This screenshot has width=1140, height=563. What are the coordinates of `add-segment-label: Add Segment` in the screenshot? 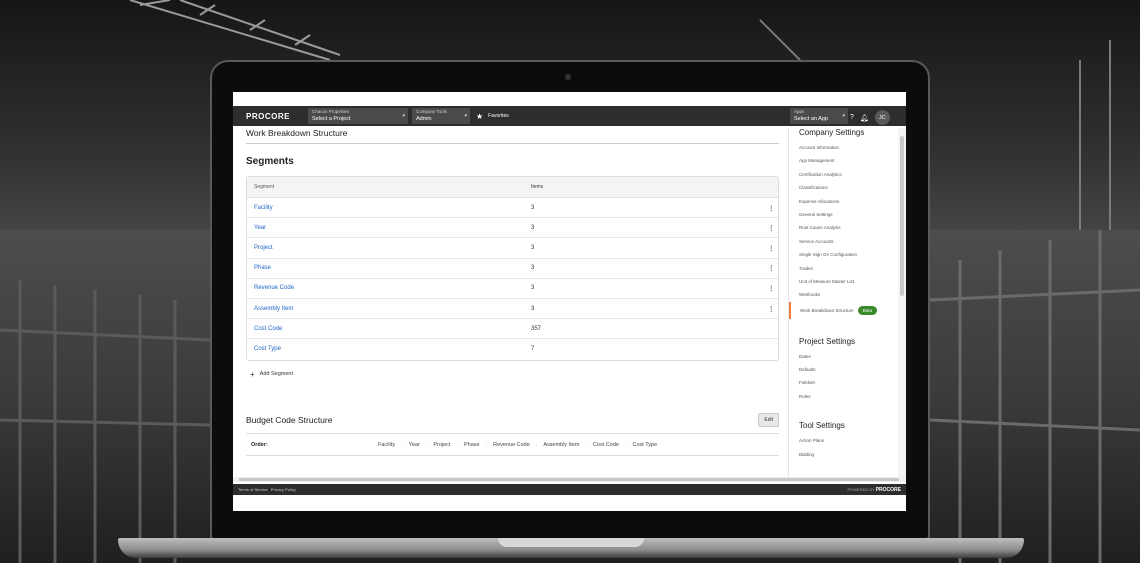 It's located at (276, 374).